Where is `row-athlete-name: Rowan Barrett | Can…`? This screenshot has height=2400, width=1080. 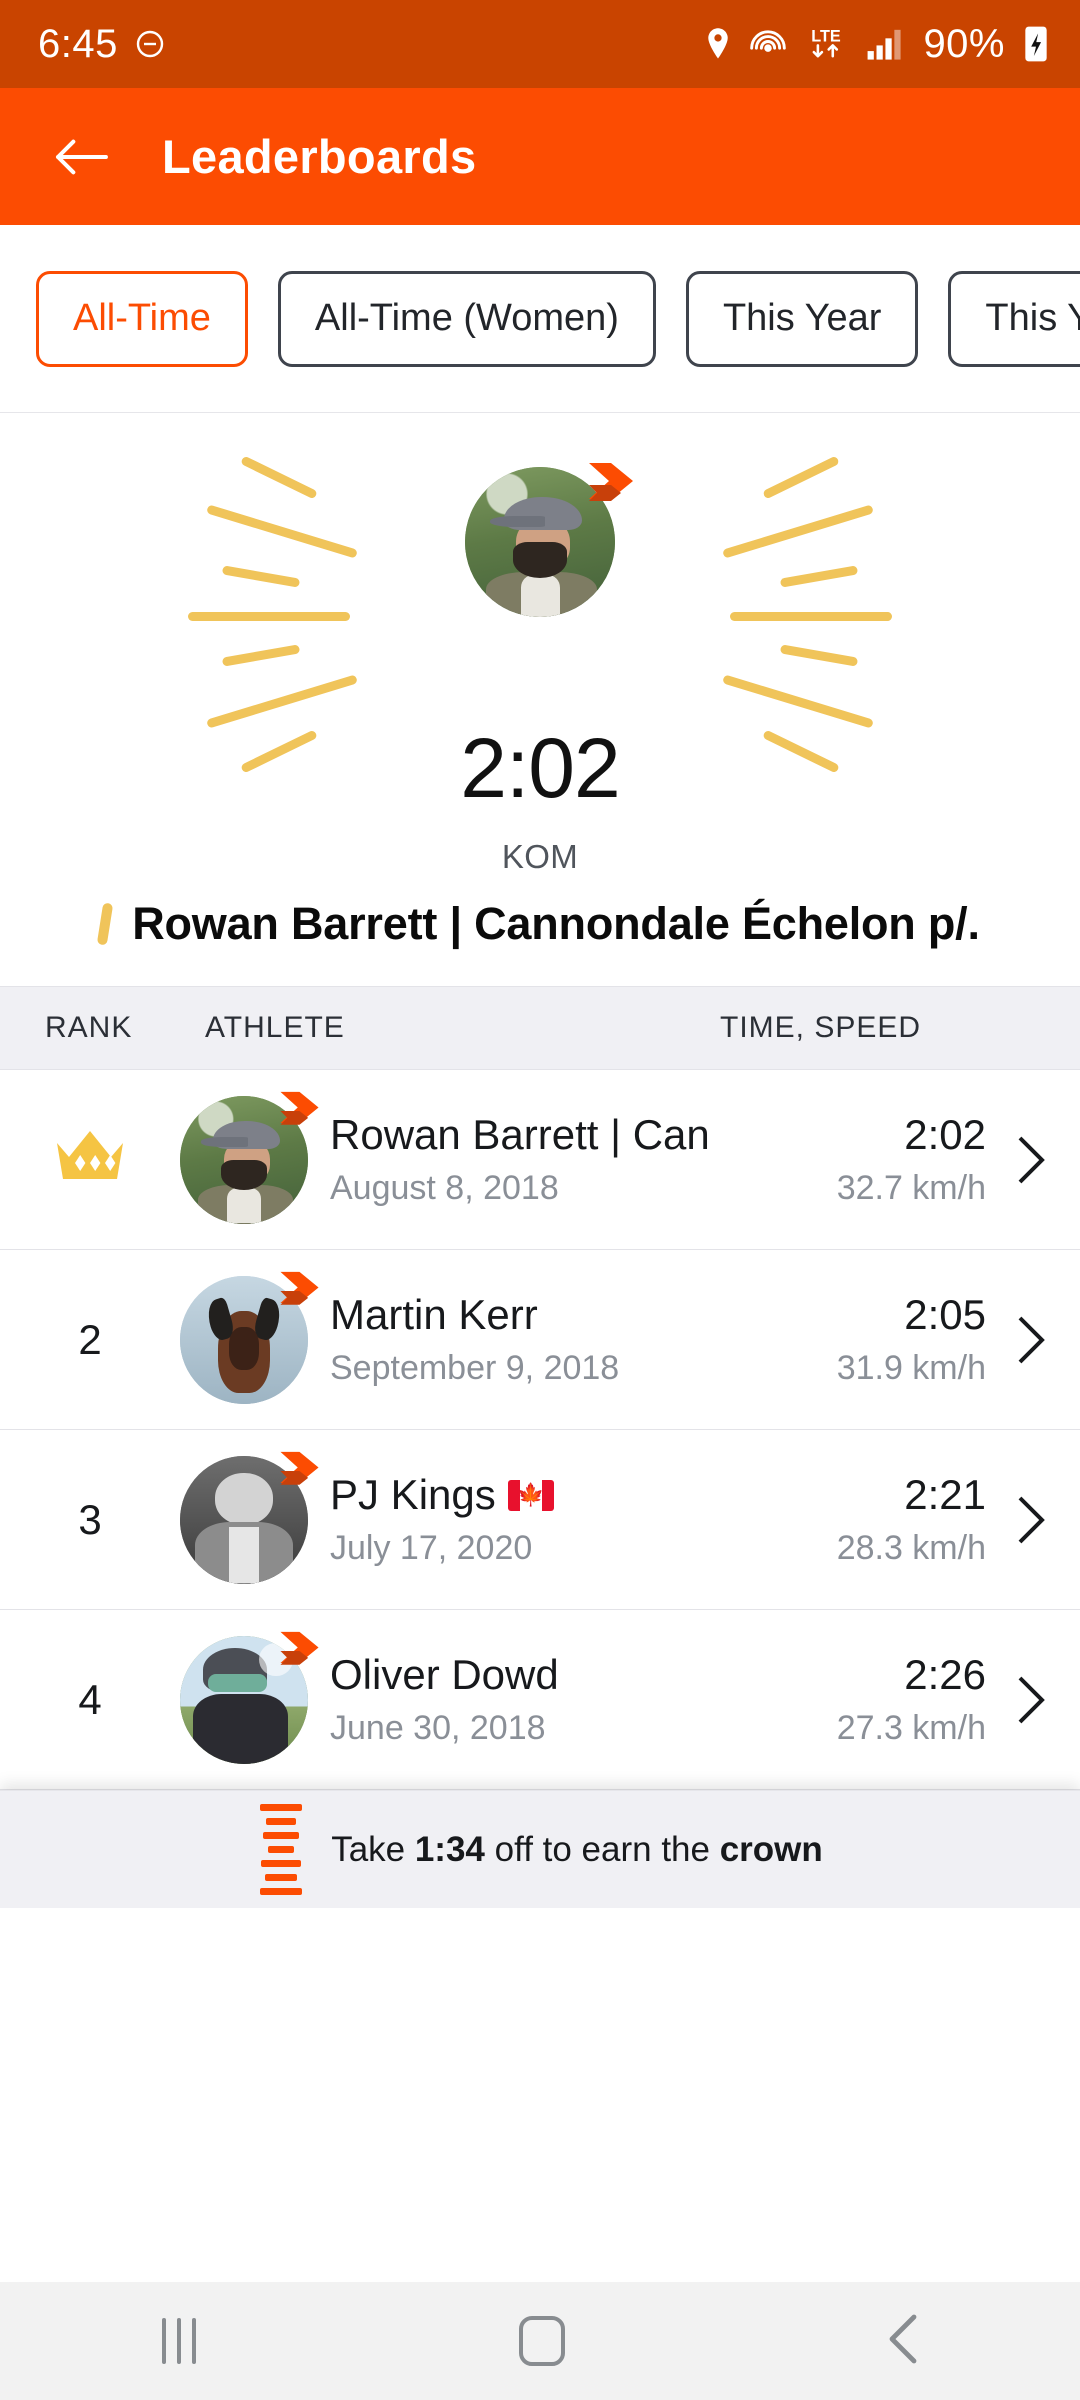
row-athlete-name: Rowan Barrett | Can… is located at coordinates (519, 1134).